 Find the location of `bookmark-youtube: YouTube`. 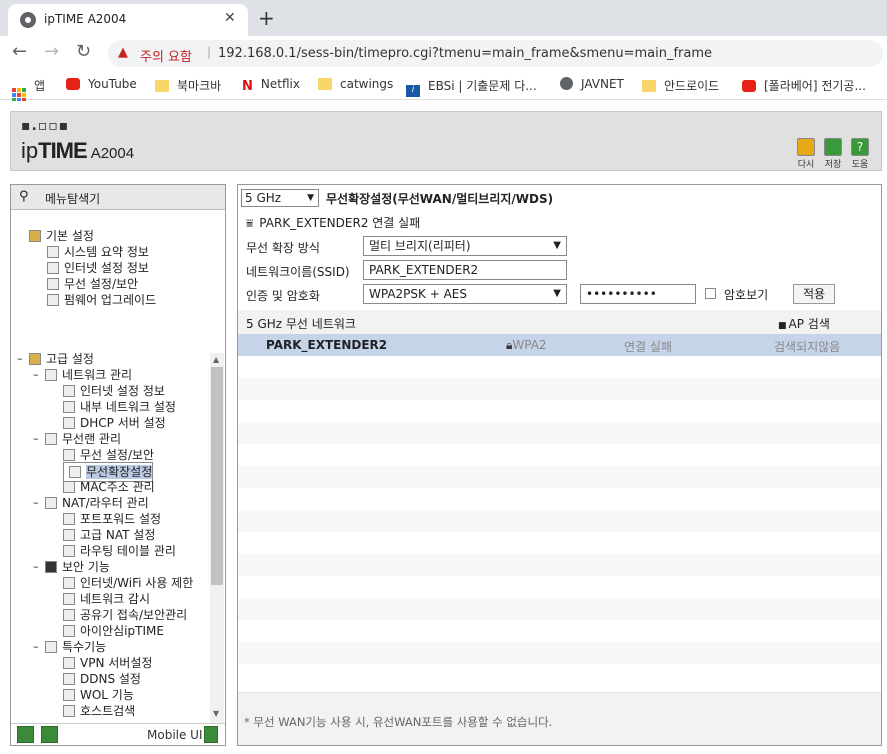

bookmark-youtube: YouTube is located at coordinates (101, 84).